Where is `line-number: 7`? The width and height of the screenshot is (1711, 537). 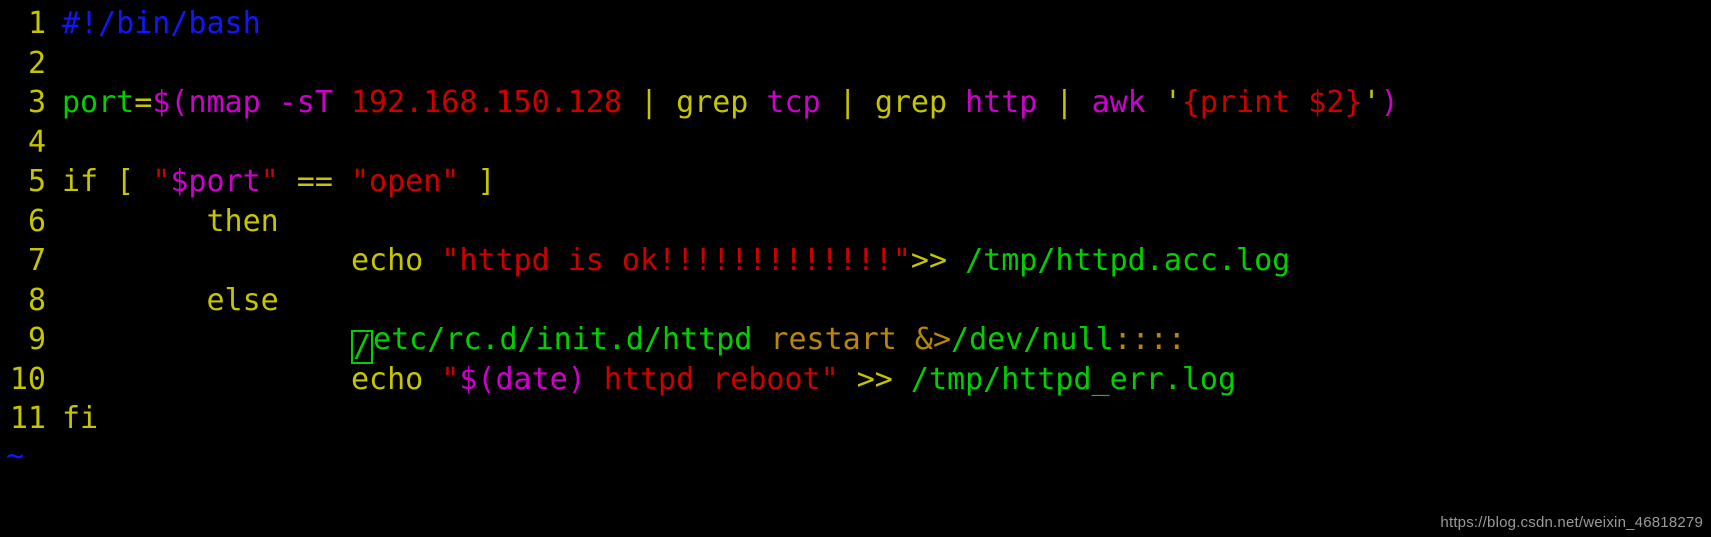 line-number: 7 is located at coordinates (36, 260).